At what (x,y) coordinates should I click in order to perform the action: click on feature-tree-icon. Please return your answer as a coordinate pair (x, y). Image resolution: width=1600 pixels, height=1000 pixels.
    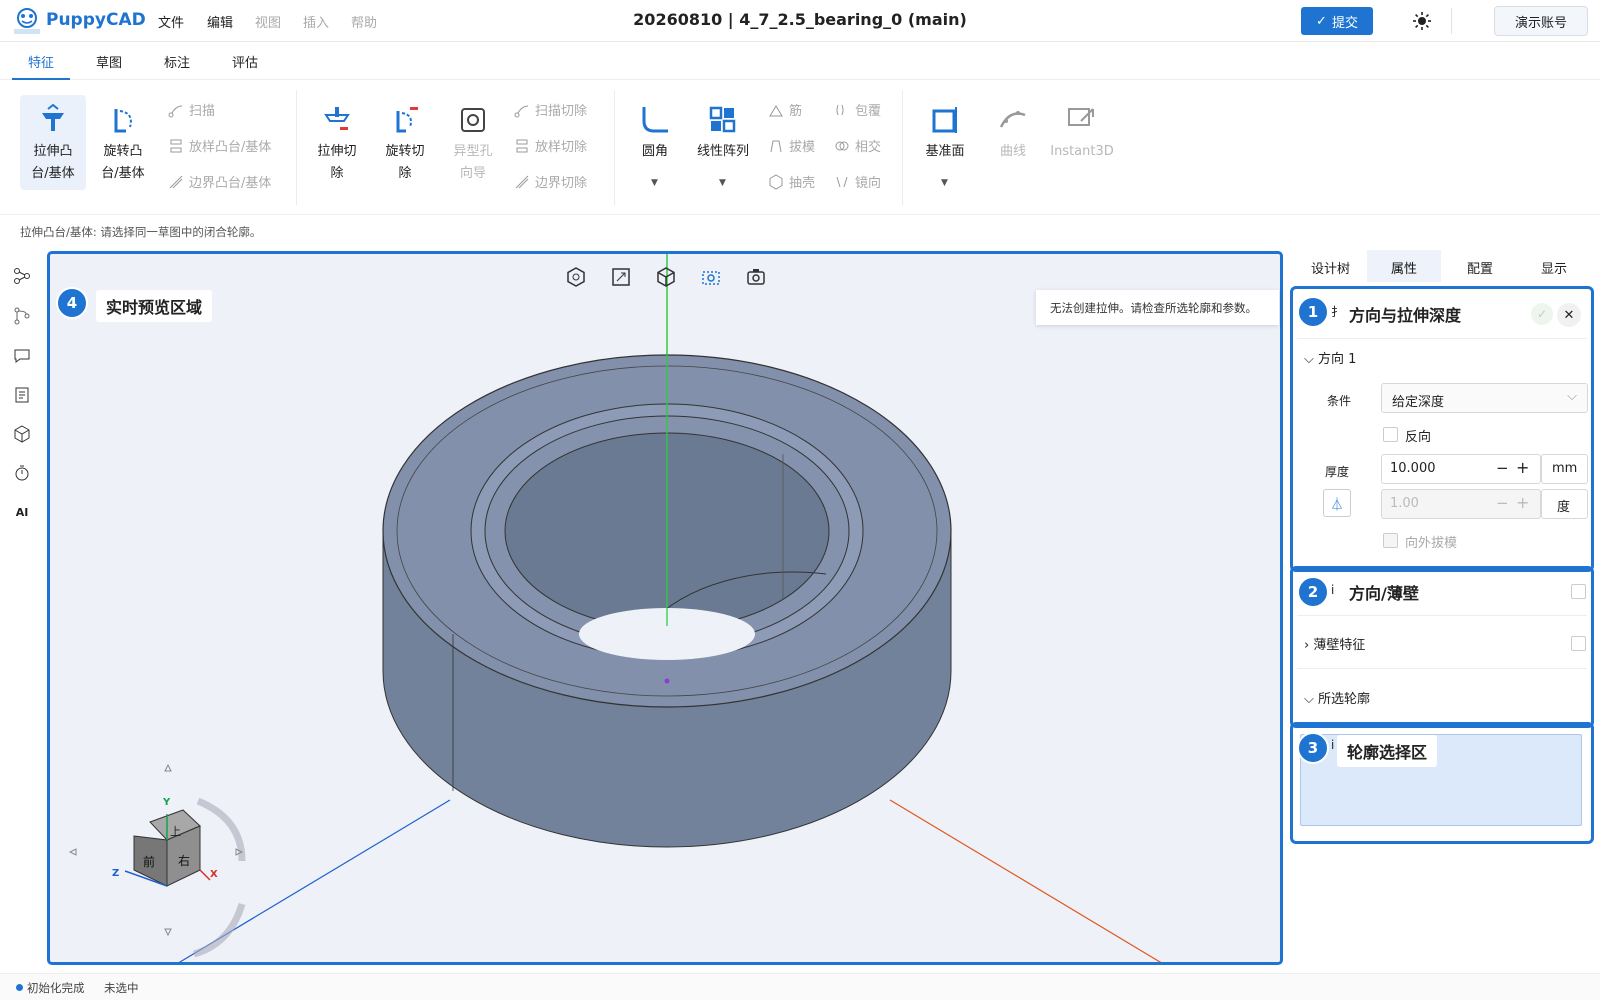
    Looking at the image, I should click on (22, 276).